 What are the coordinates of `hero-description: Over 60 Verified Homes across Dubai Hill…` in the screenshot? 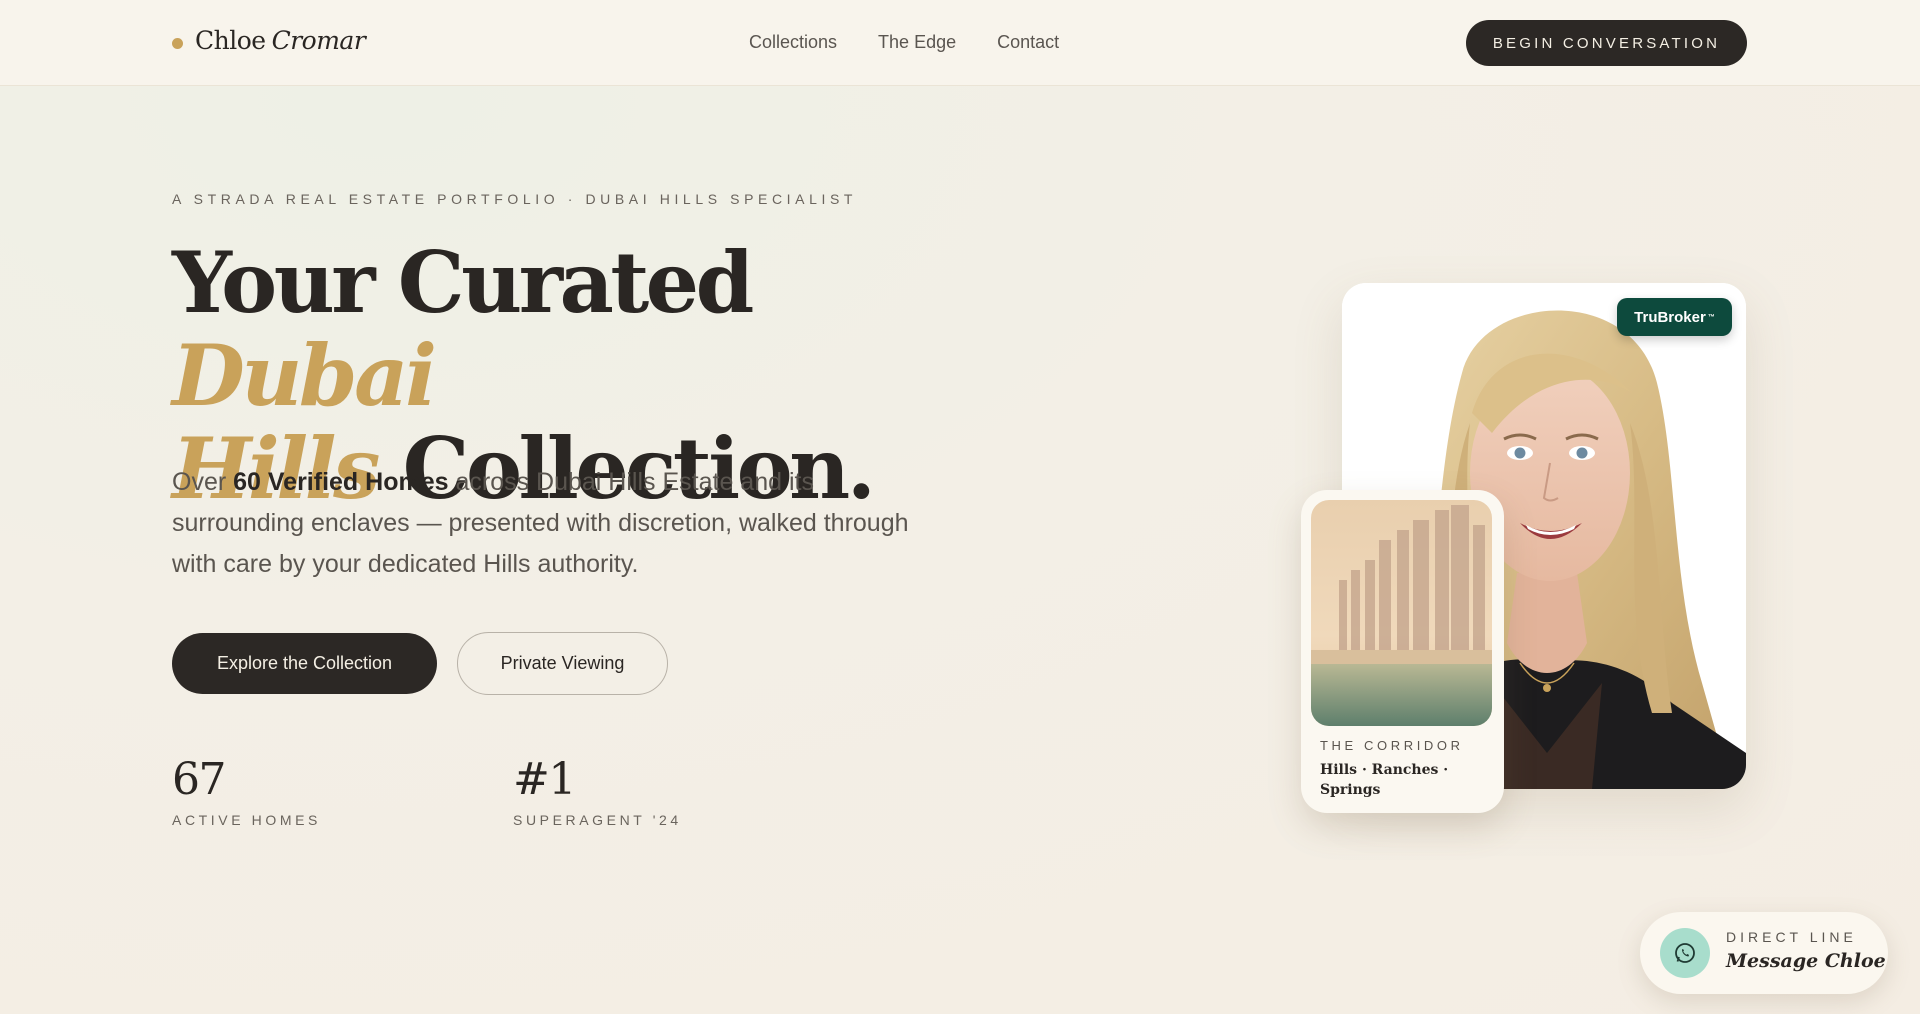 It's located at (542, 523).